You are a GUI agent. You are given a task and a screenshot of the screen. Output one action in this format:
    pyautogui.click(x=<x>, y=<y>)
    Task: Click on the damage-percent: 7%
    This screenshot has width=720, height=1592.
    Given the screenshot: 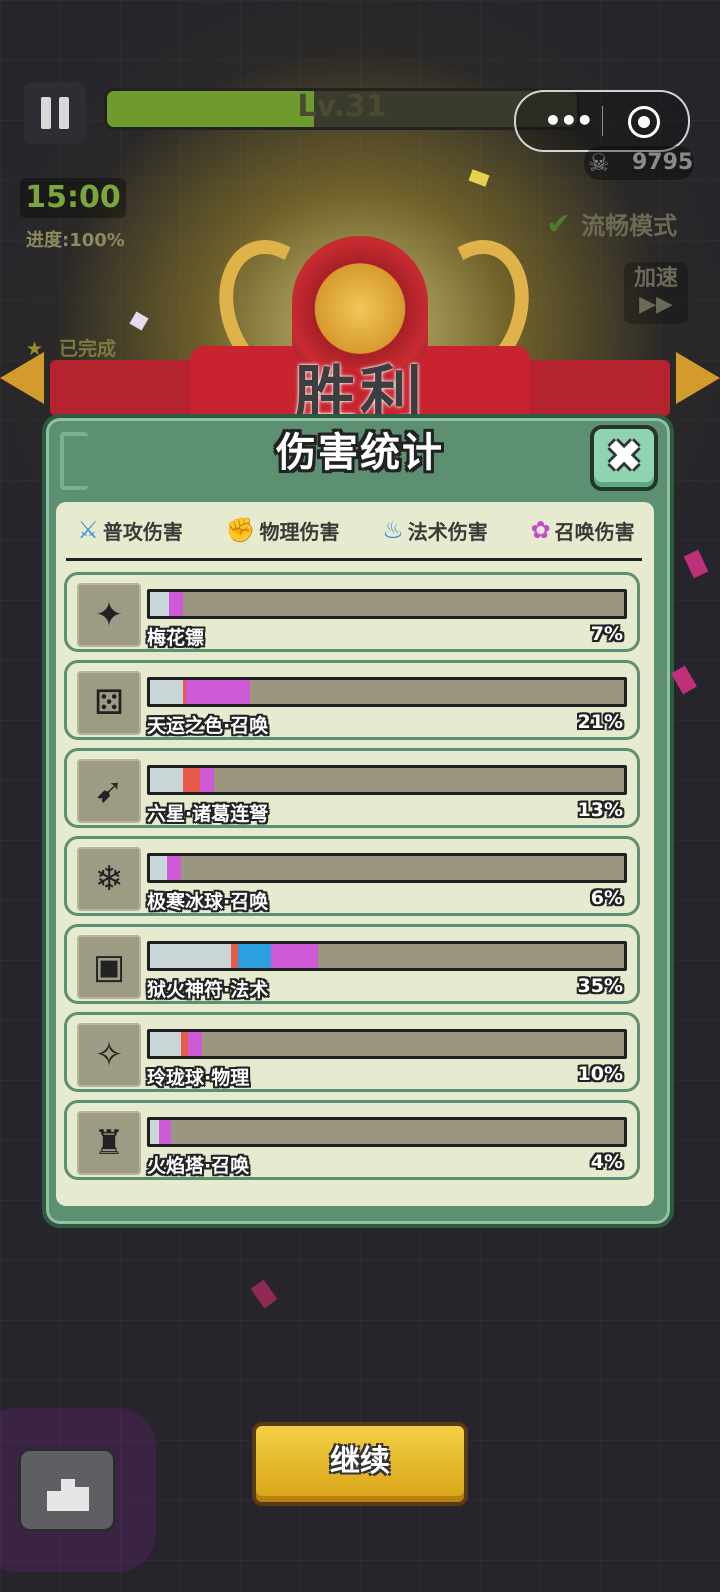 What is the action you would take?
    pyautogui.click(x=606, y=634)
    